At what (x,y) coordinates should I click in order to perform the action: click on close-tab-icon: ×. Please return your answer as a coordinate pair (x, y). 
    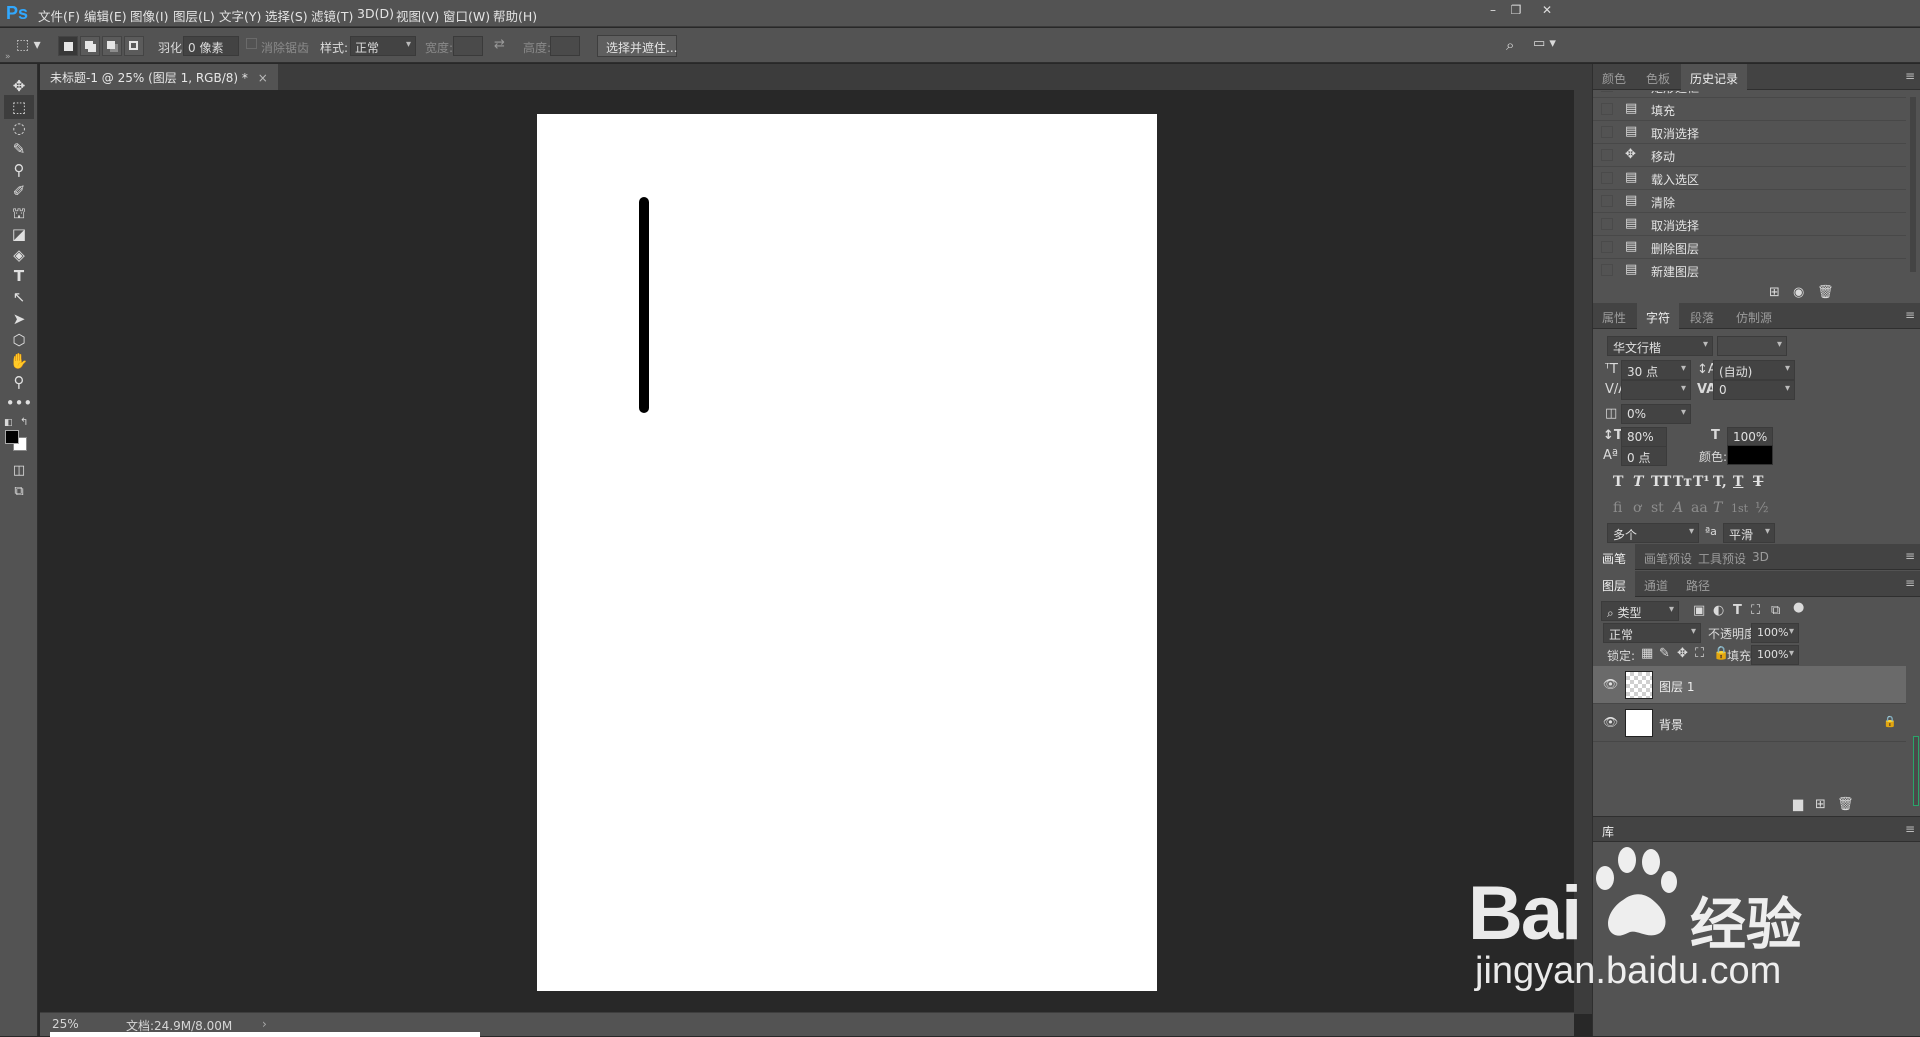
    Looking at the image, I should click on (263, 78).